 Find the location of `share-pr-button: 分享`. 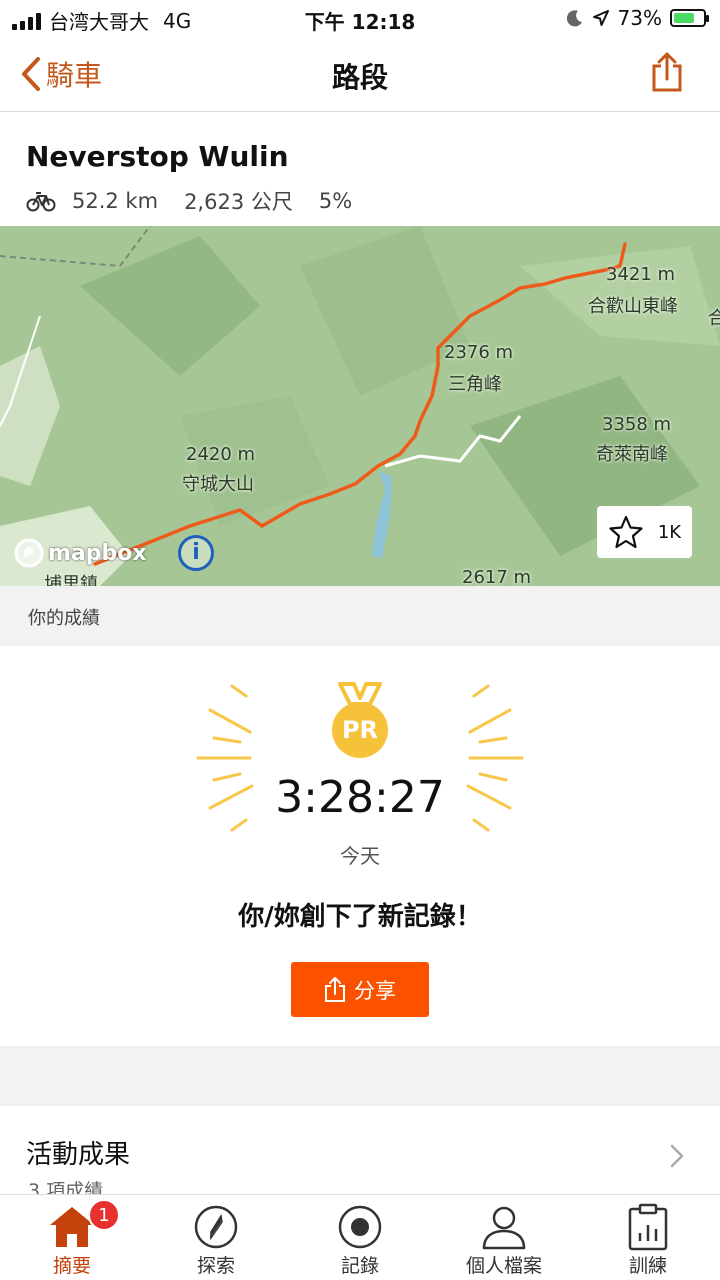

share-pr-button: 分享 is located at coordinates (360, 989).